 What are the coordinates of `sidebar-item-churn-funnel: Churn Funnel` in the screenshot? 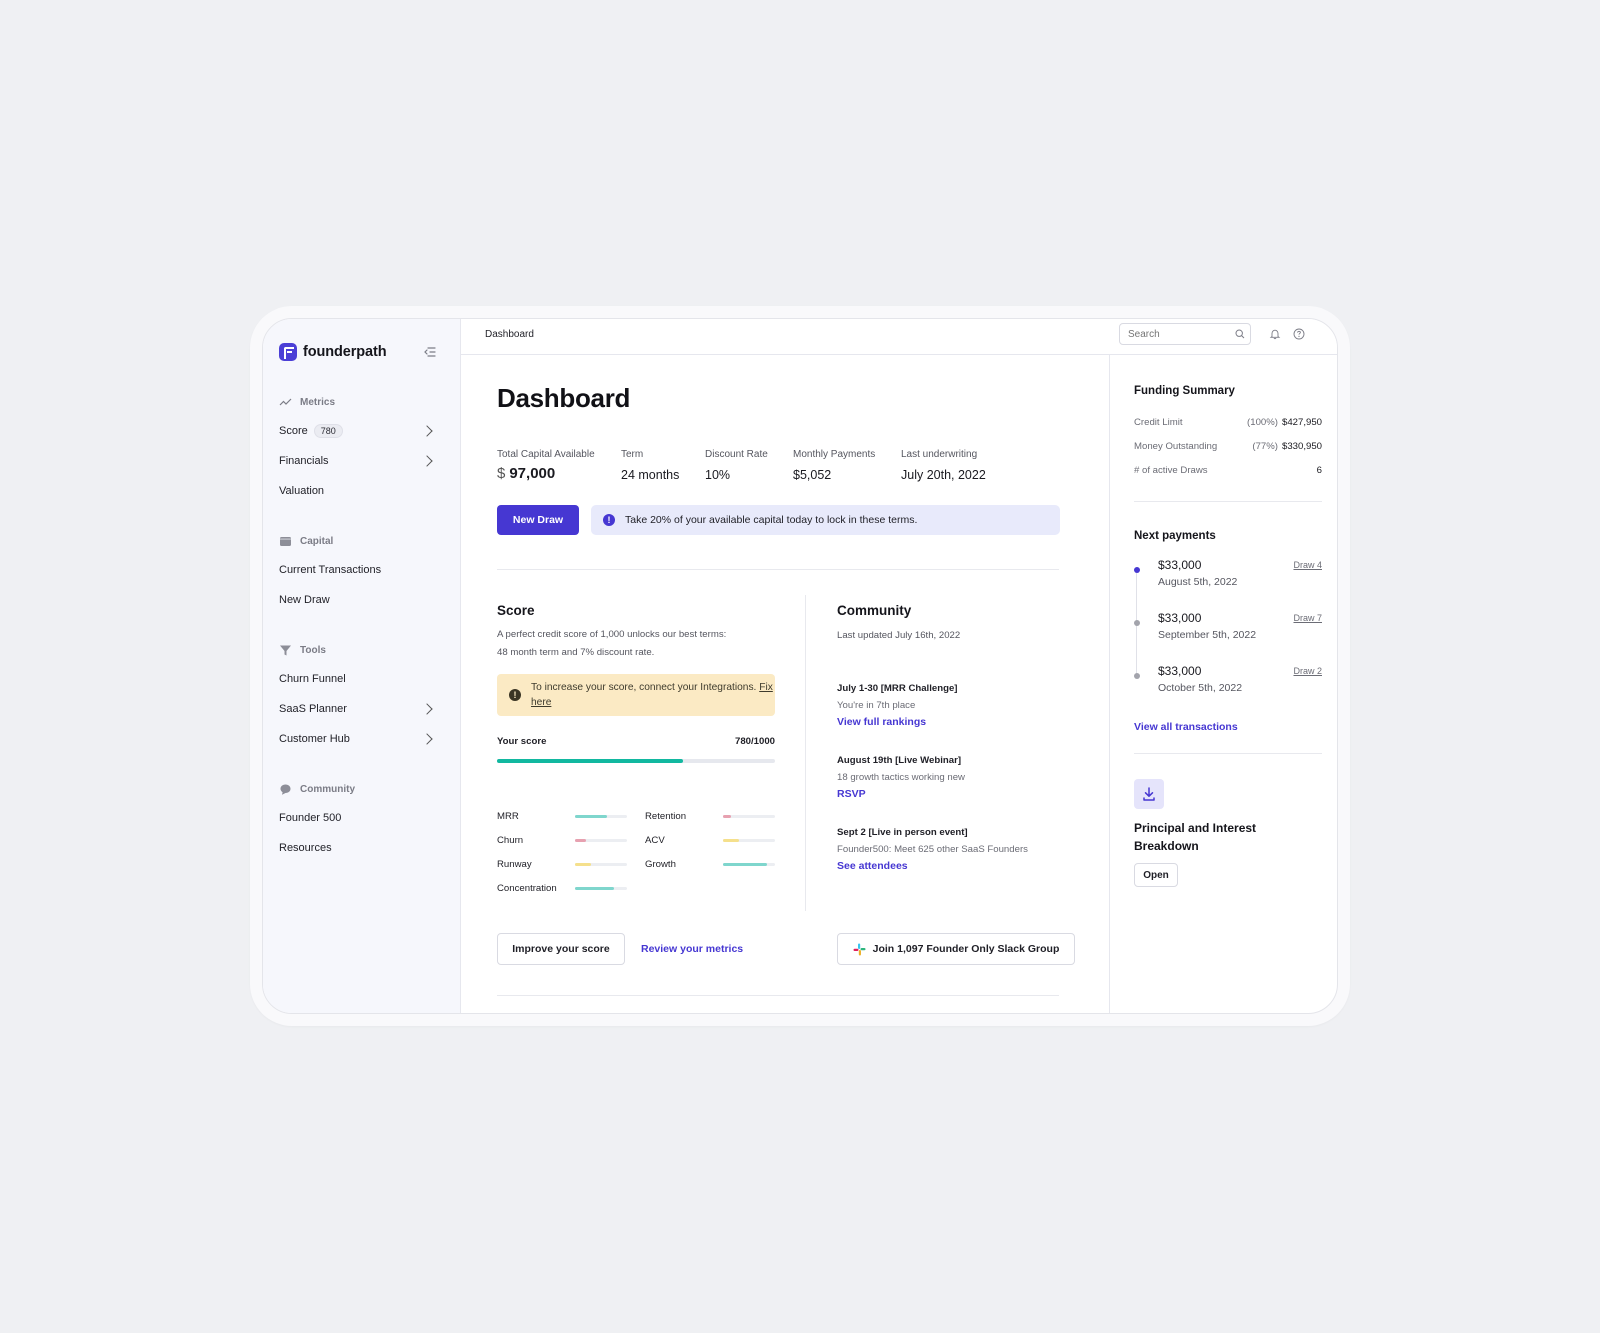 It's located at (357, 679).